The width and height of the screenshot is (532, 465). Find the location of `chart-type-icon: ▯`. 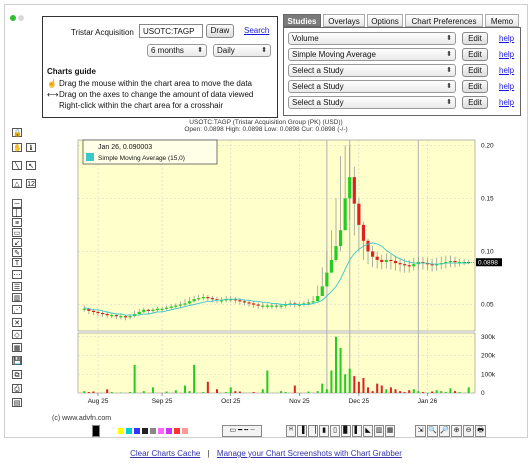

chart-type-icon: ▯ is located at coordinates (335, 431).